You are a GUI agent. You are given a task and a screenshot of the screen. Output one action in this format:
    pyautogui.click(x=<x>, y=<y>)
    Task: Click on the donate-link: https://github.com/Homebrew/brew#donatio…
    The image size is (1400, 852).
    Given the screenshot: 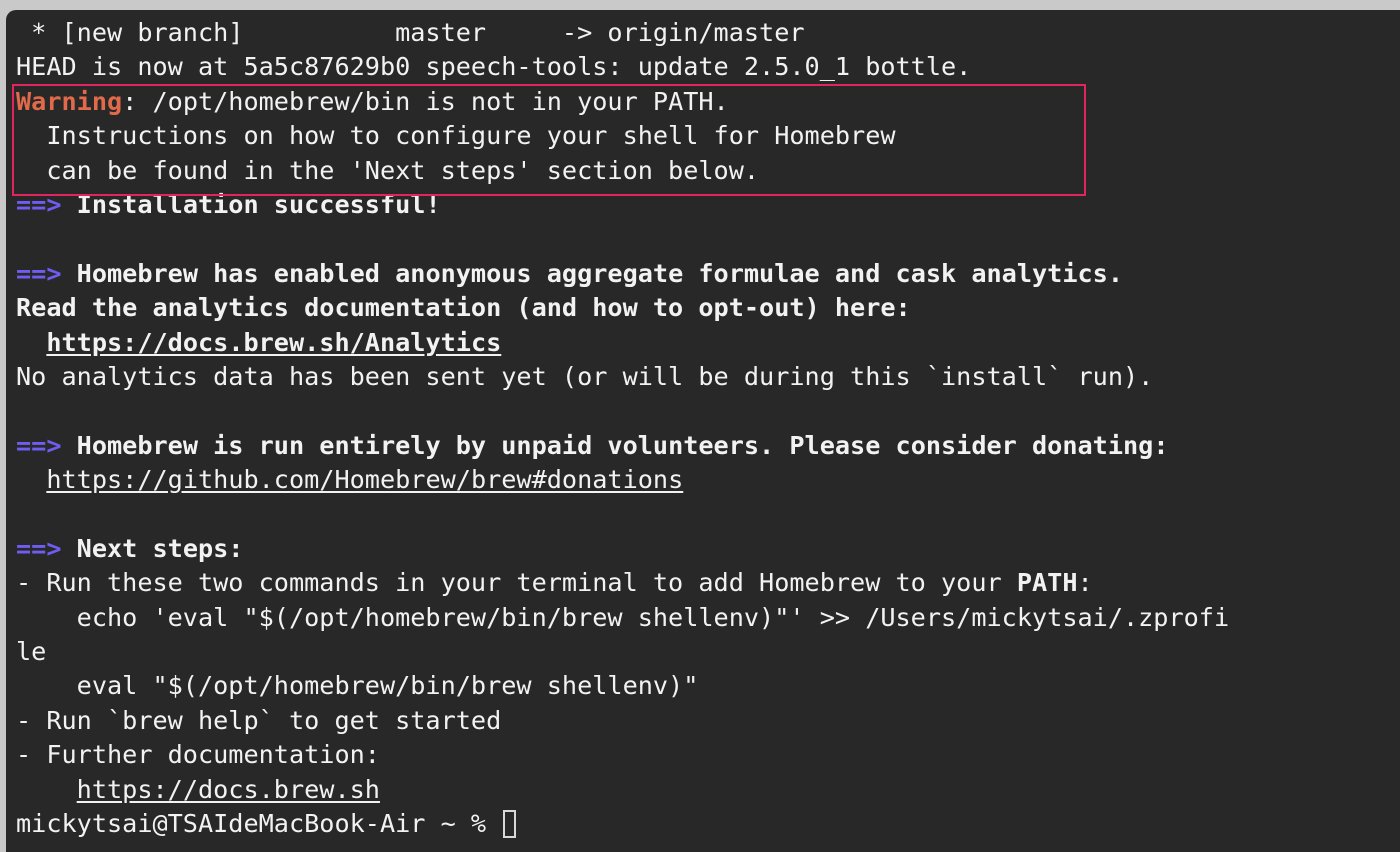 What is the action you would take?
    pyautogui.click(x=364, y=479)
    